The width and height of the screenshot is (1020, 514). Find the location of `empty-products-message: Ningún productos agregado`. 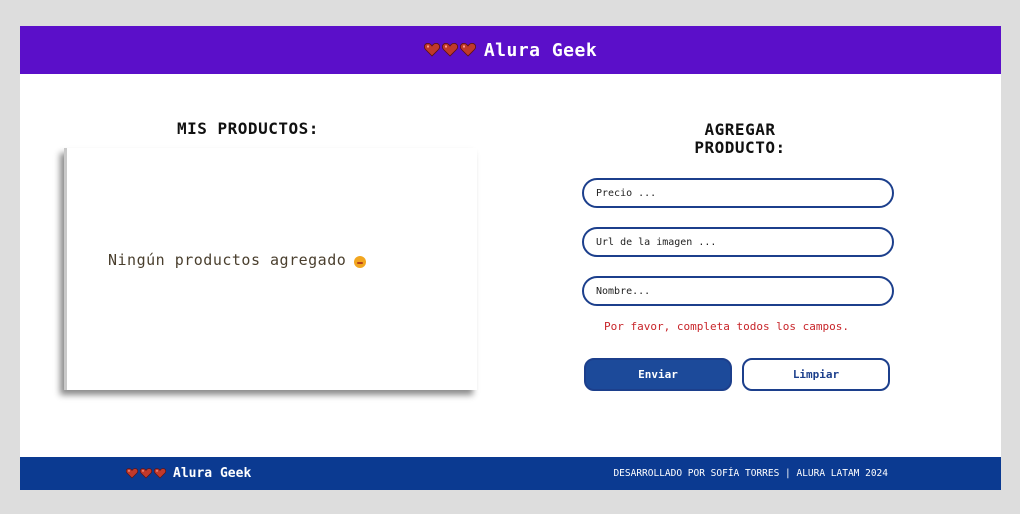

empty-products-message: Ningún productos agregado is located at coordinates (237, 260).